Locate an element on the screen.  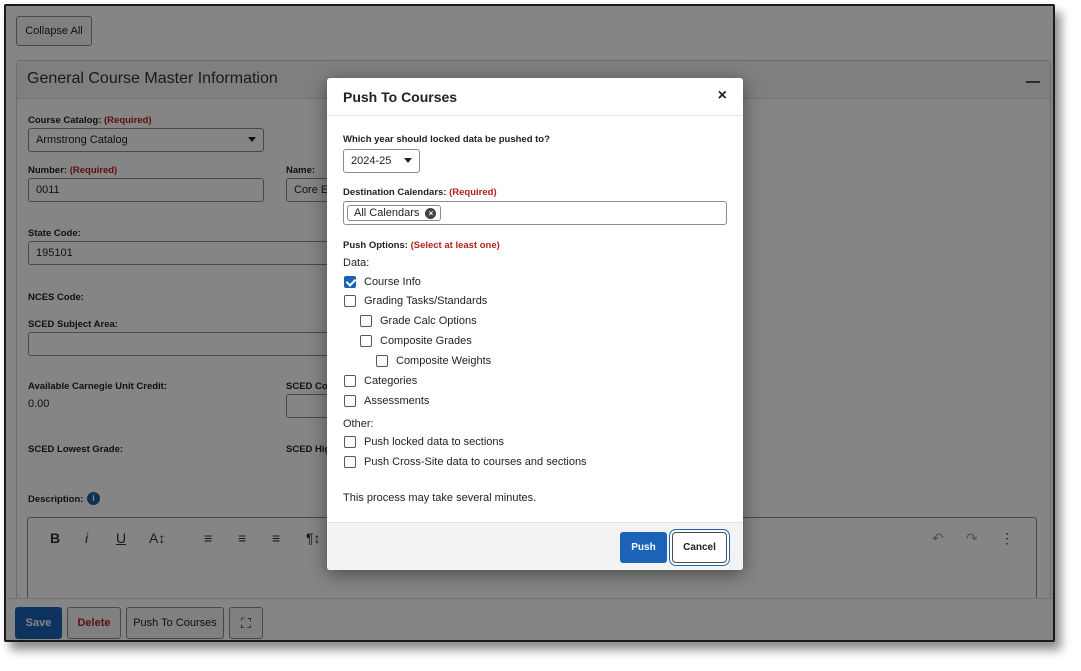
push-locked-sections-label: Push locked data to sections is located at coordinates (434, 442).